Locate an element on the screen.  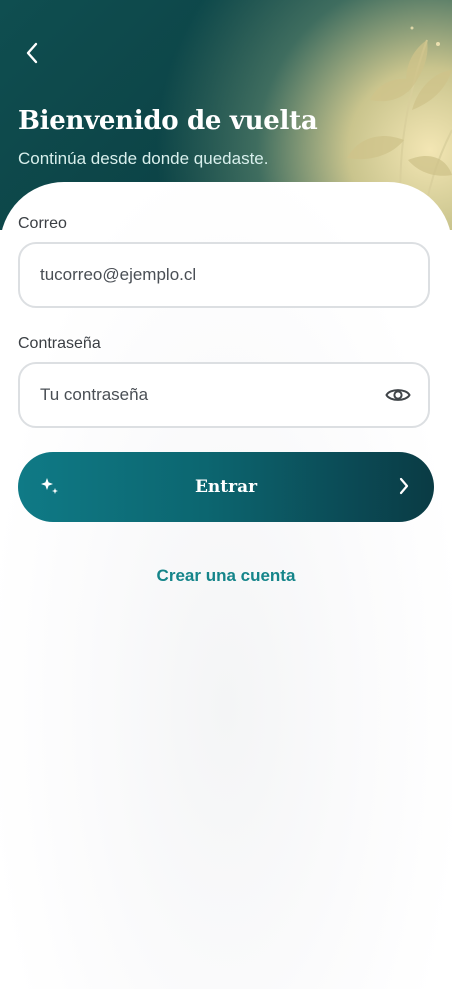
eye-icon is located at coordinates (398, 395).